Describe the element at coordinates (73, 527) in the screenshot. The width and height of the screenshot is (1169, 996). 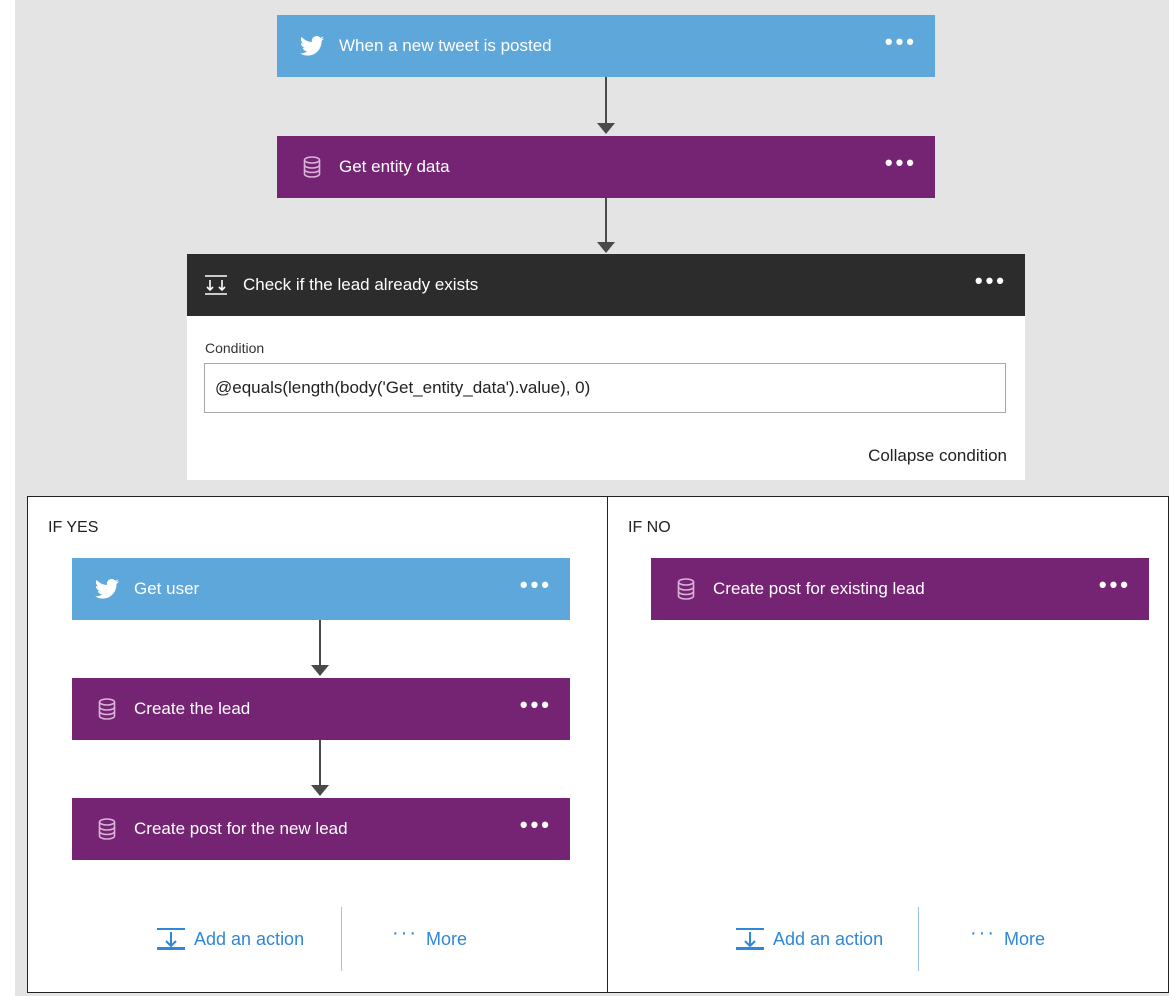
I see `if-yes-title: IF YES` at that location.